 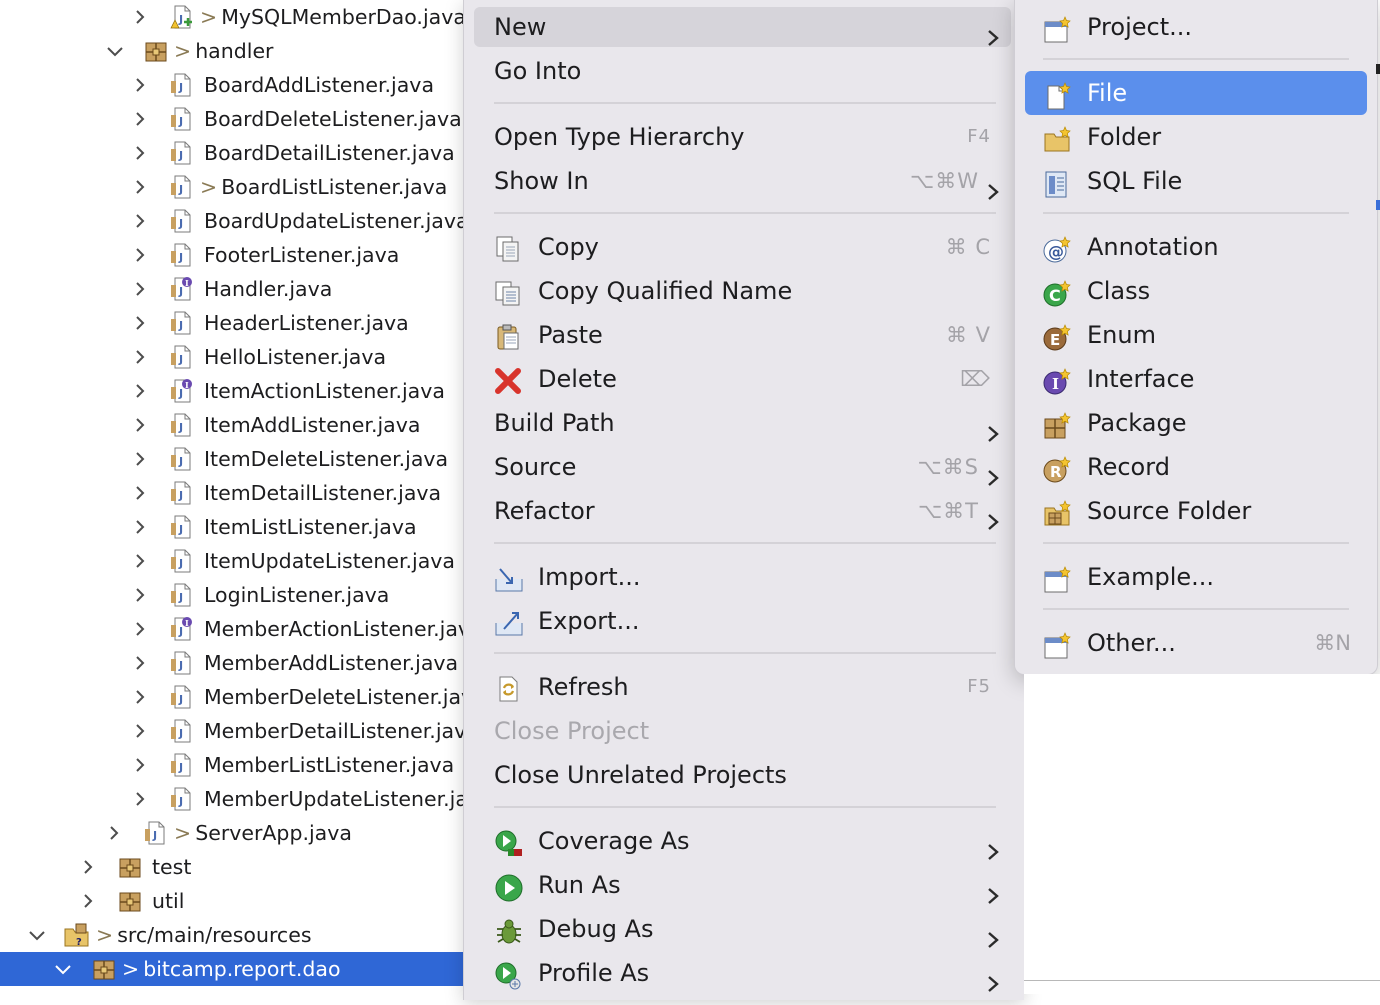 I want to click on menu-item-debug-as: Debug As, so click(x=742, y=929).